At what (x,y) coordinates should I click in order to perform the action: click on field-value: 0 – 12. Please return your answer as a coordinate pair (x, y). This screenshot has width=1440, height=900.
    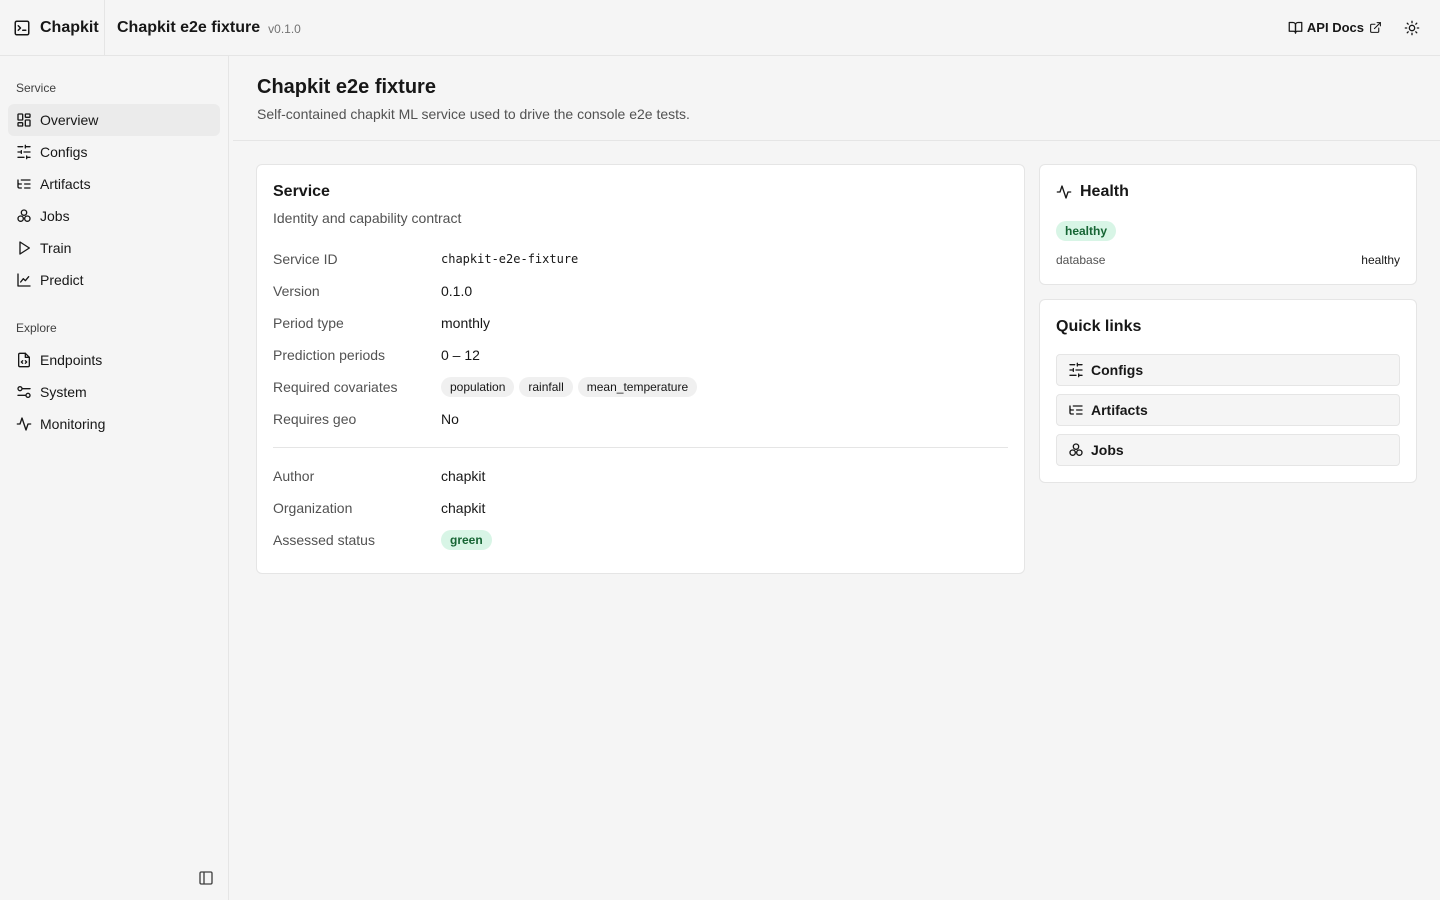
    Looking at the image, I should click on (460, 355).